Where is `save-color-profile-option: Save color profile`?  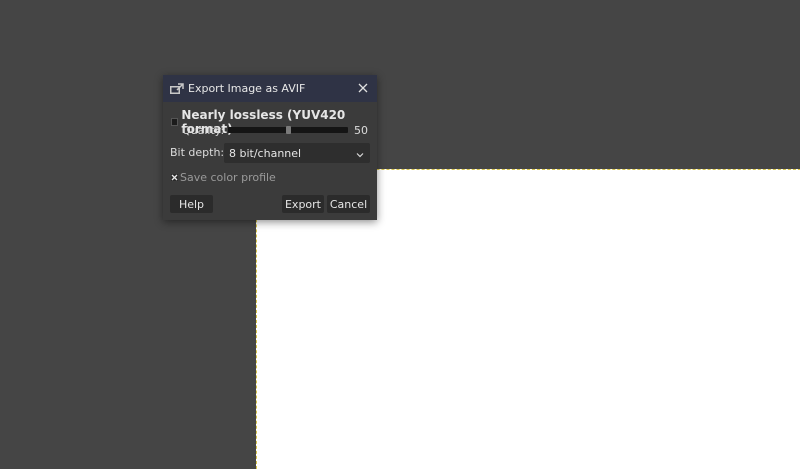
save-color-profile-option: Save color profile is located at coordinates (223, 177).